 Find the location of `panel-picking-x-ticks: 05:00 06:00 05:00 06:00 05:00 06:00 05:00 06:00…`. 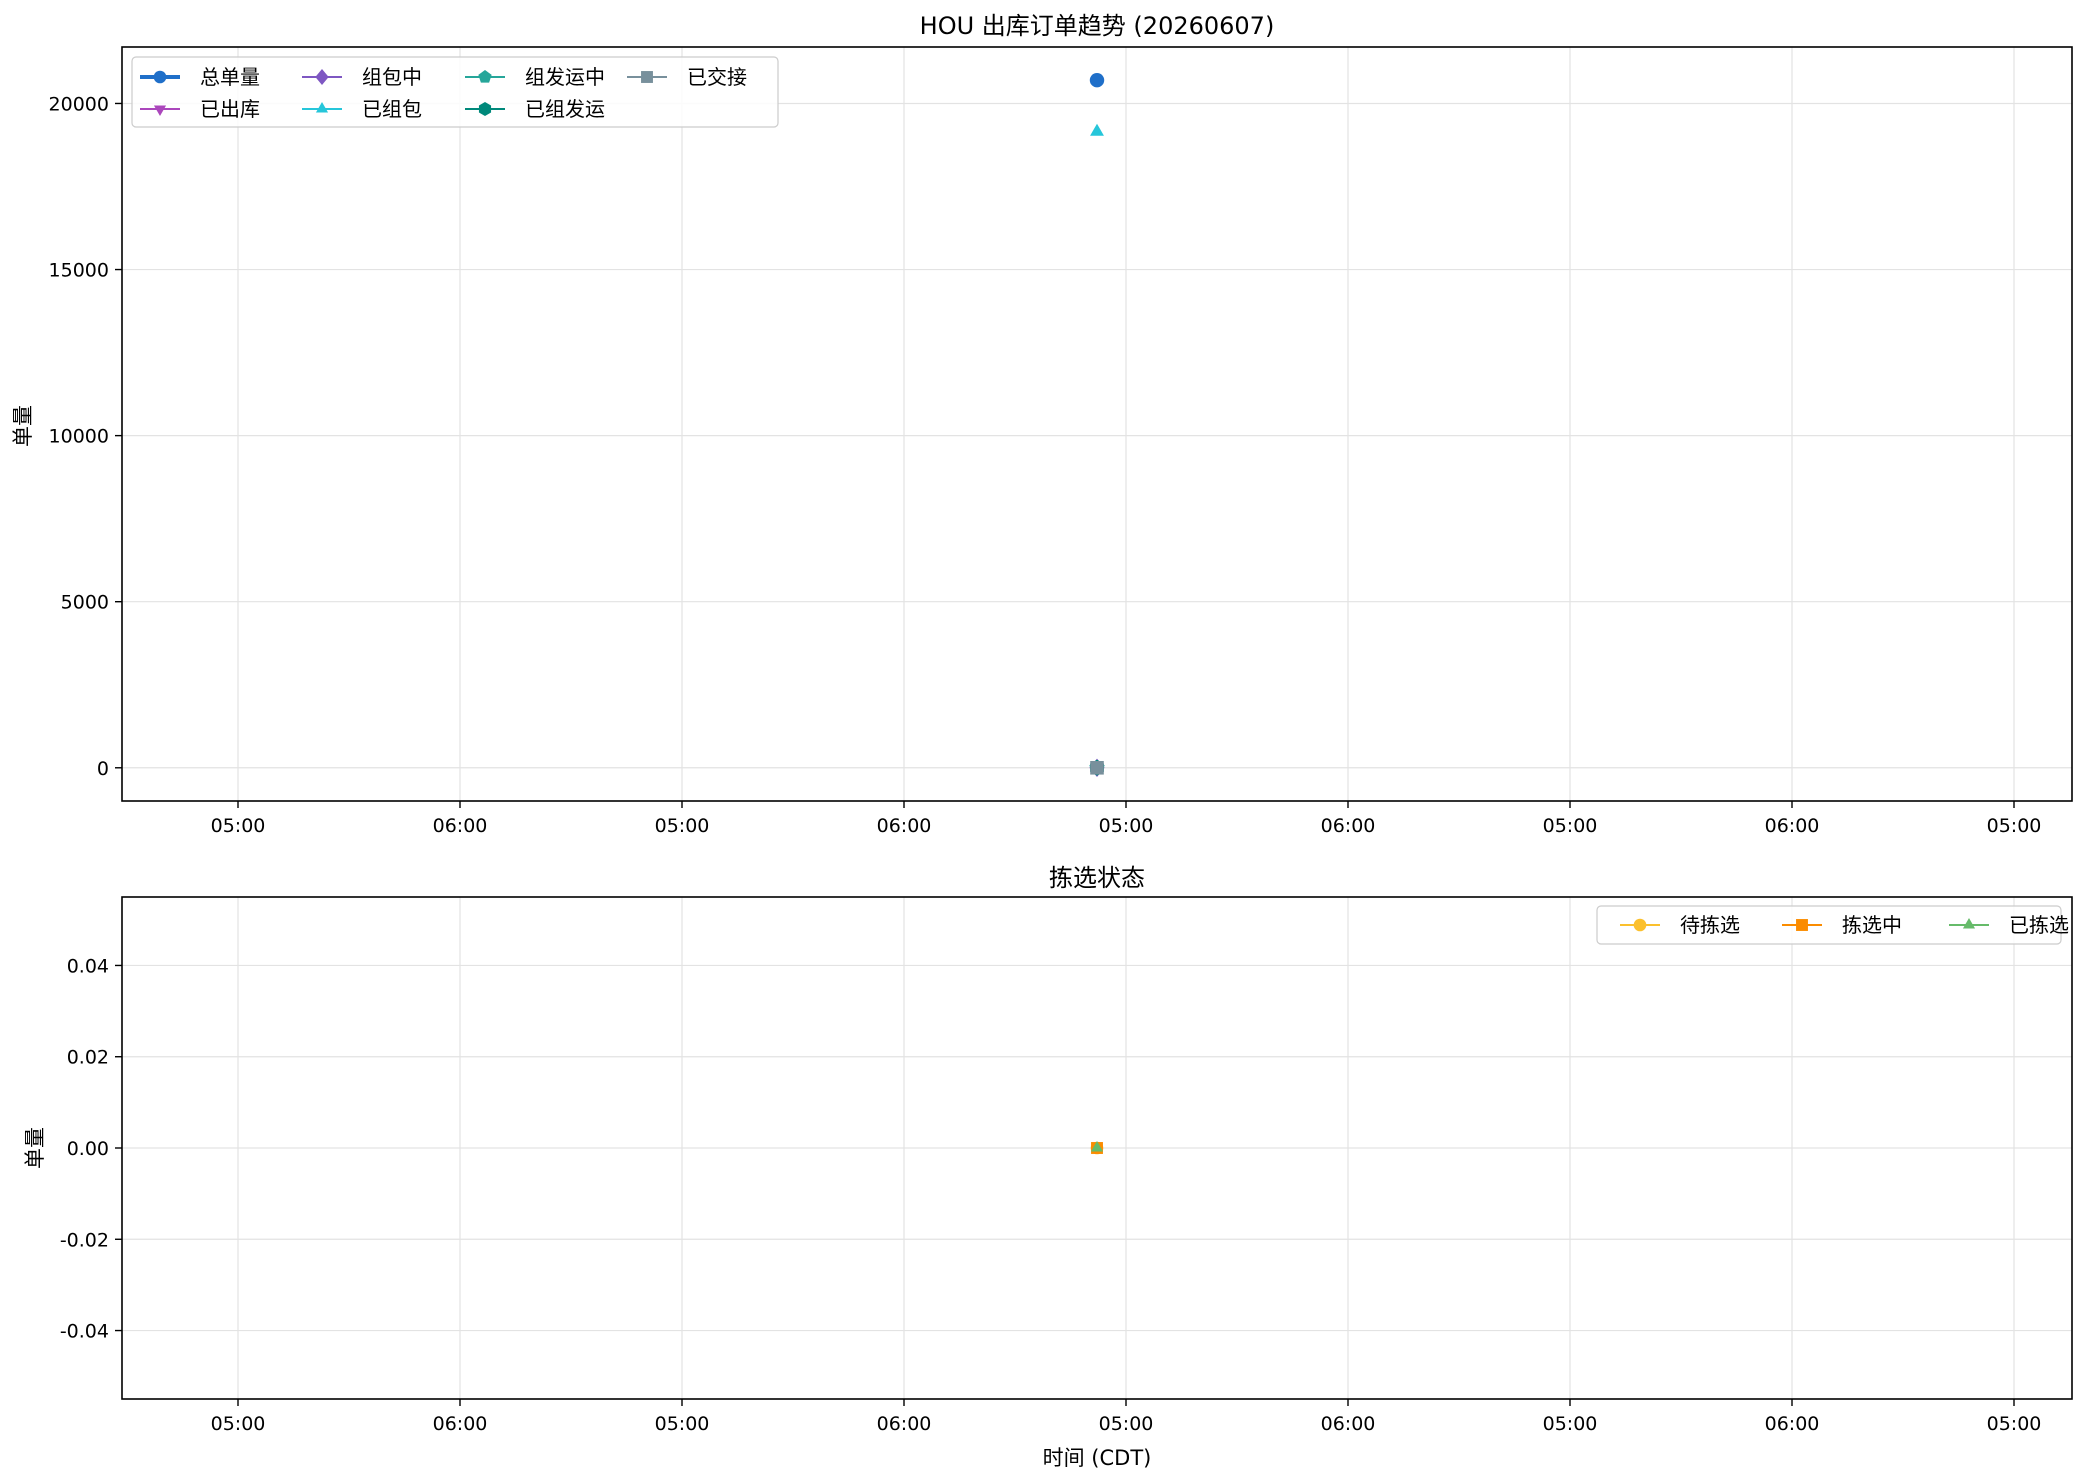

panel-picking-x-ticks: 05:00 06:00 05:00 06:00 05:00 06:00 05:00 06:00… is located at coordinates (1126, 1417).